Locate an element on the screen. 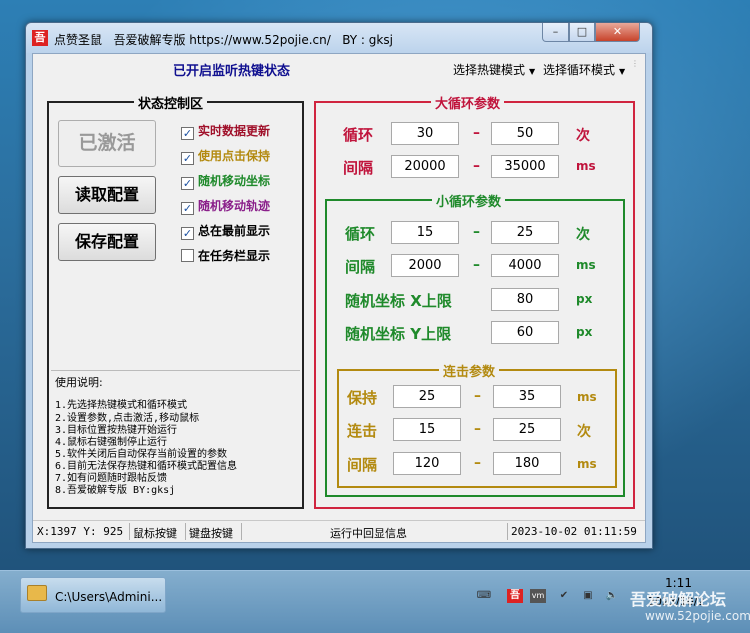 The height and width of the screenshot is (633, 750). toolbar: 已开启监听热键状态 选择热键模式 ▼ 选择循环模式 ▼ ⋮ is located at coordinates (339, 67).